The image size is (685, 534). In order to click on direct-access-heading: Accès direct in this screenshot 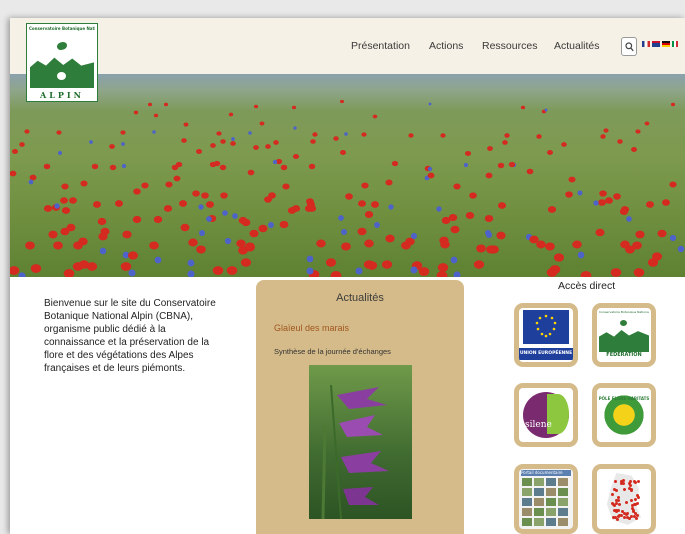, I will do `click(587, 286)`.